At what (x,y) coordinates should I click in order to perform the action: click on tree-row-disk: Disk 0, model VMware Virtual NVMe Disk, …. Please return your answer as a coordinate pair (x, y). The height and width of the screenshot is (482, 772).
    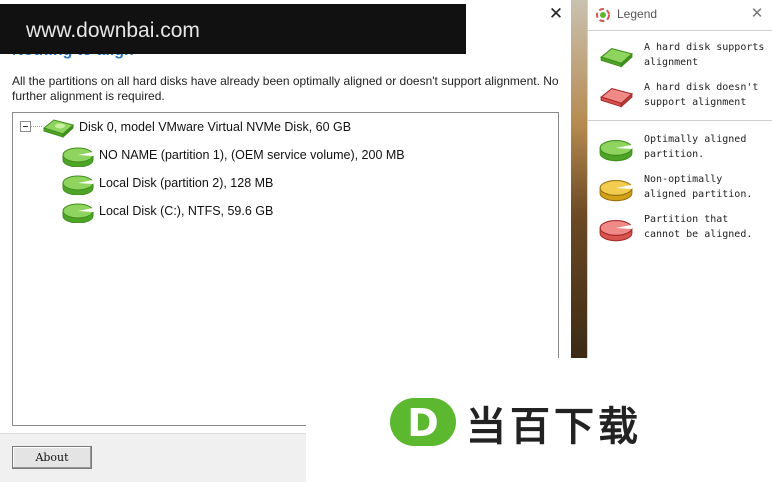
    Looking at the image, I should click on (196, 127).